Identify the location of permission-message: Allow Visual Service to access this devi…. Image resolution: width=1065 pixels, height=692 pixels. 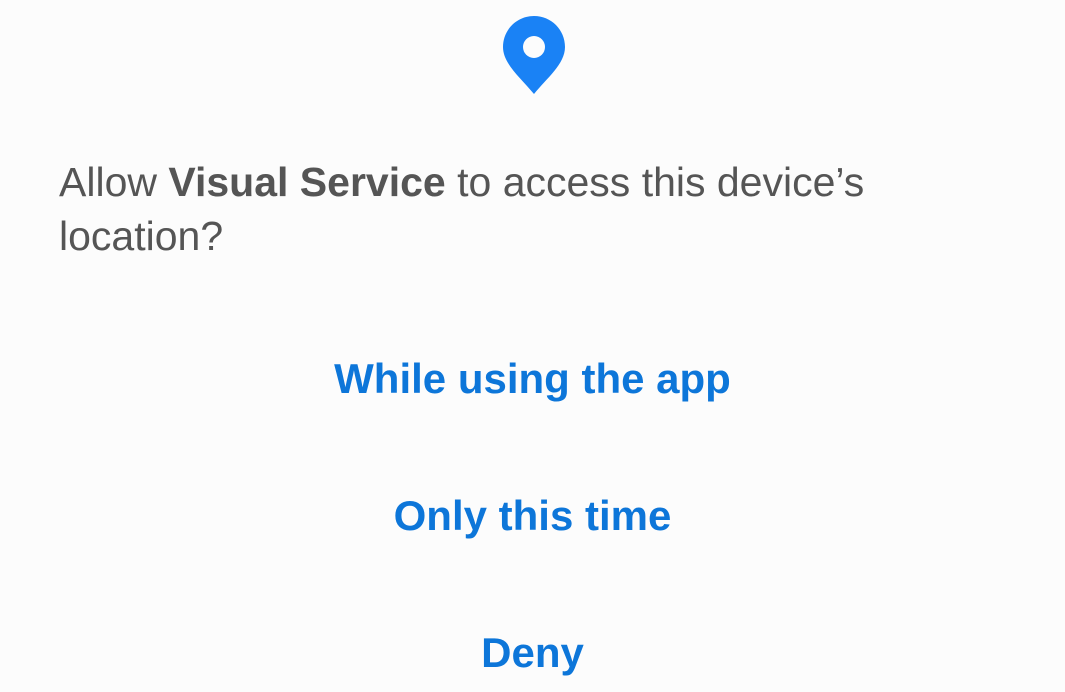
(539, 209).